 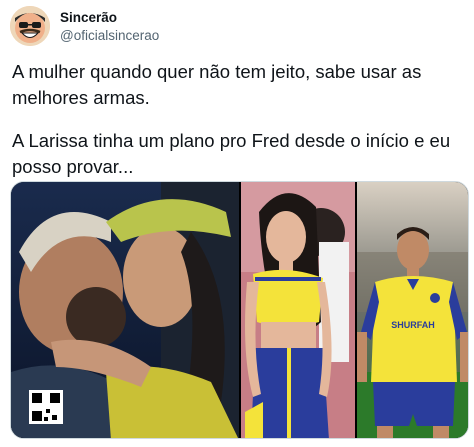 I want to click on author-display-name: Sincerão, so click(x=109, y=17).